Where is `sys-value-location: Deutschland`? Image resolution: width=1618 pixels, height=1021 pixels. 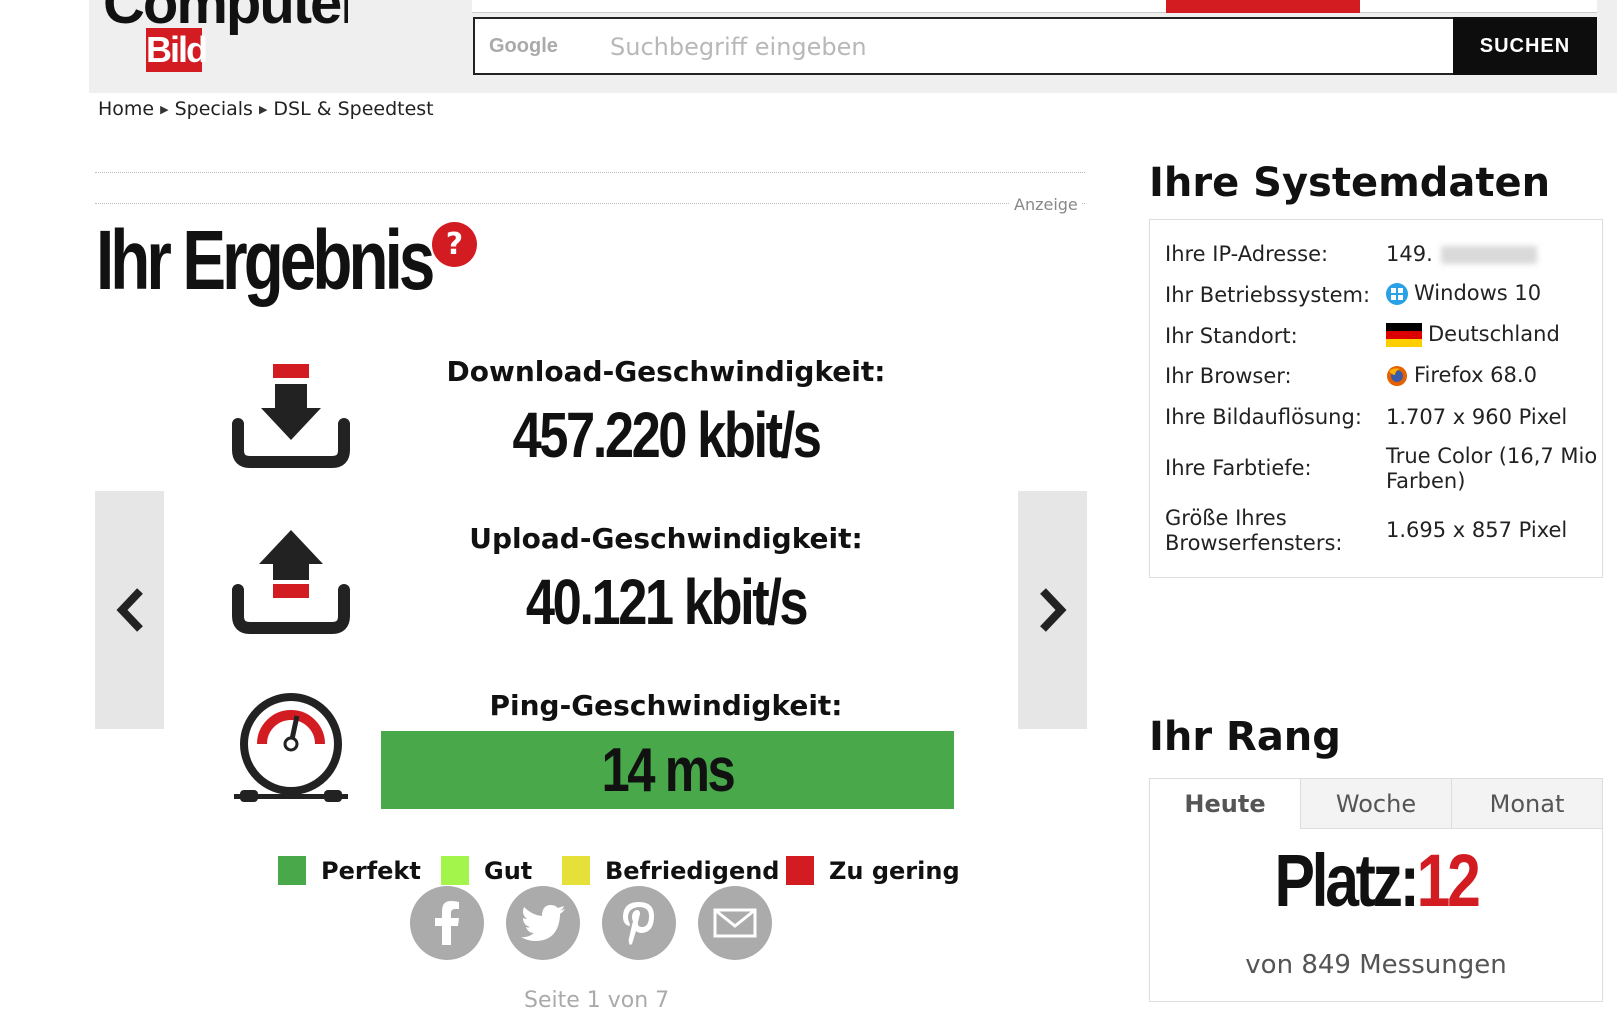 sys-value-location: Deutschland is located at coordinates (1493, 334).